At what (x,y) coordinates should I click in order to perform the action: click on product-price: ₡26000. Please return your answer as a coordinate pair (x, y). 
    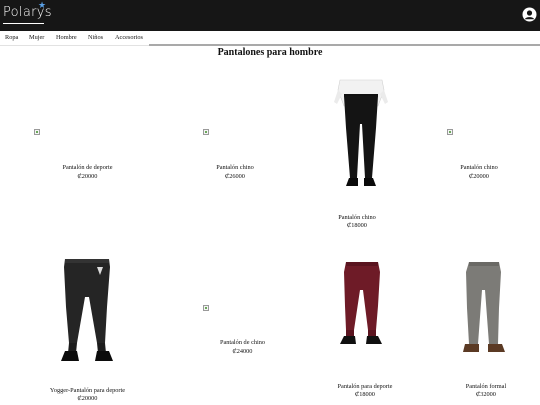
    Looking at the image, I should click on (235, 176).